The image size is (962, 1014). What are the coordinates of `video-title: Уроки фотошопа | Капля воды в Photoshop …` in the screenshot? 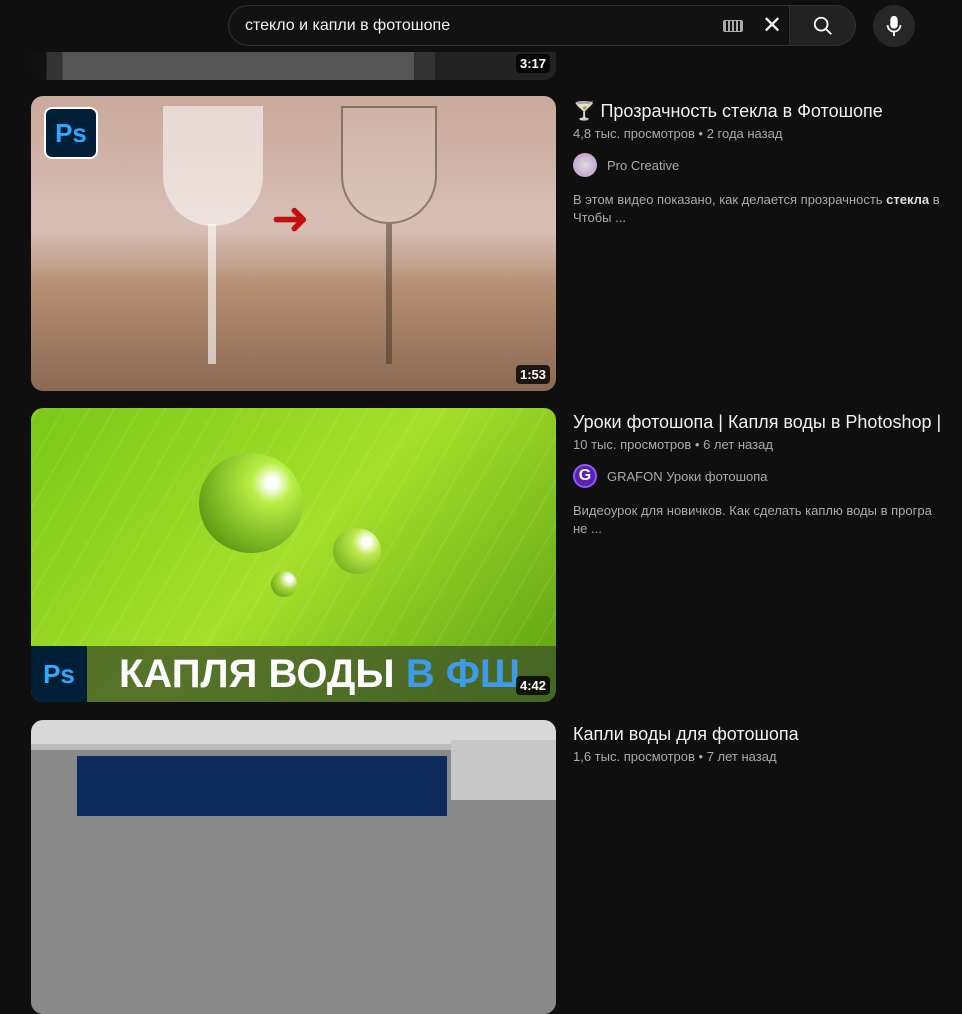 It's located at (767, 422).